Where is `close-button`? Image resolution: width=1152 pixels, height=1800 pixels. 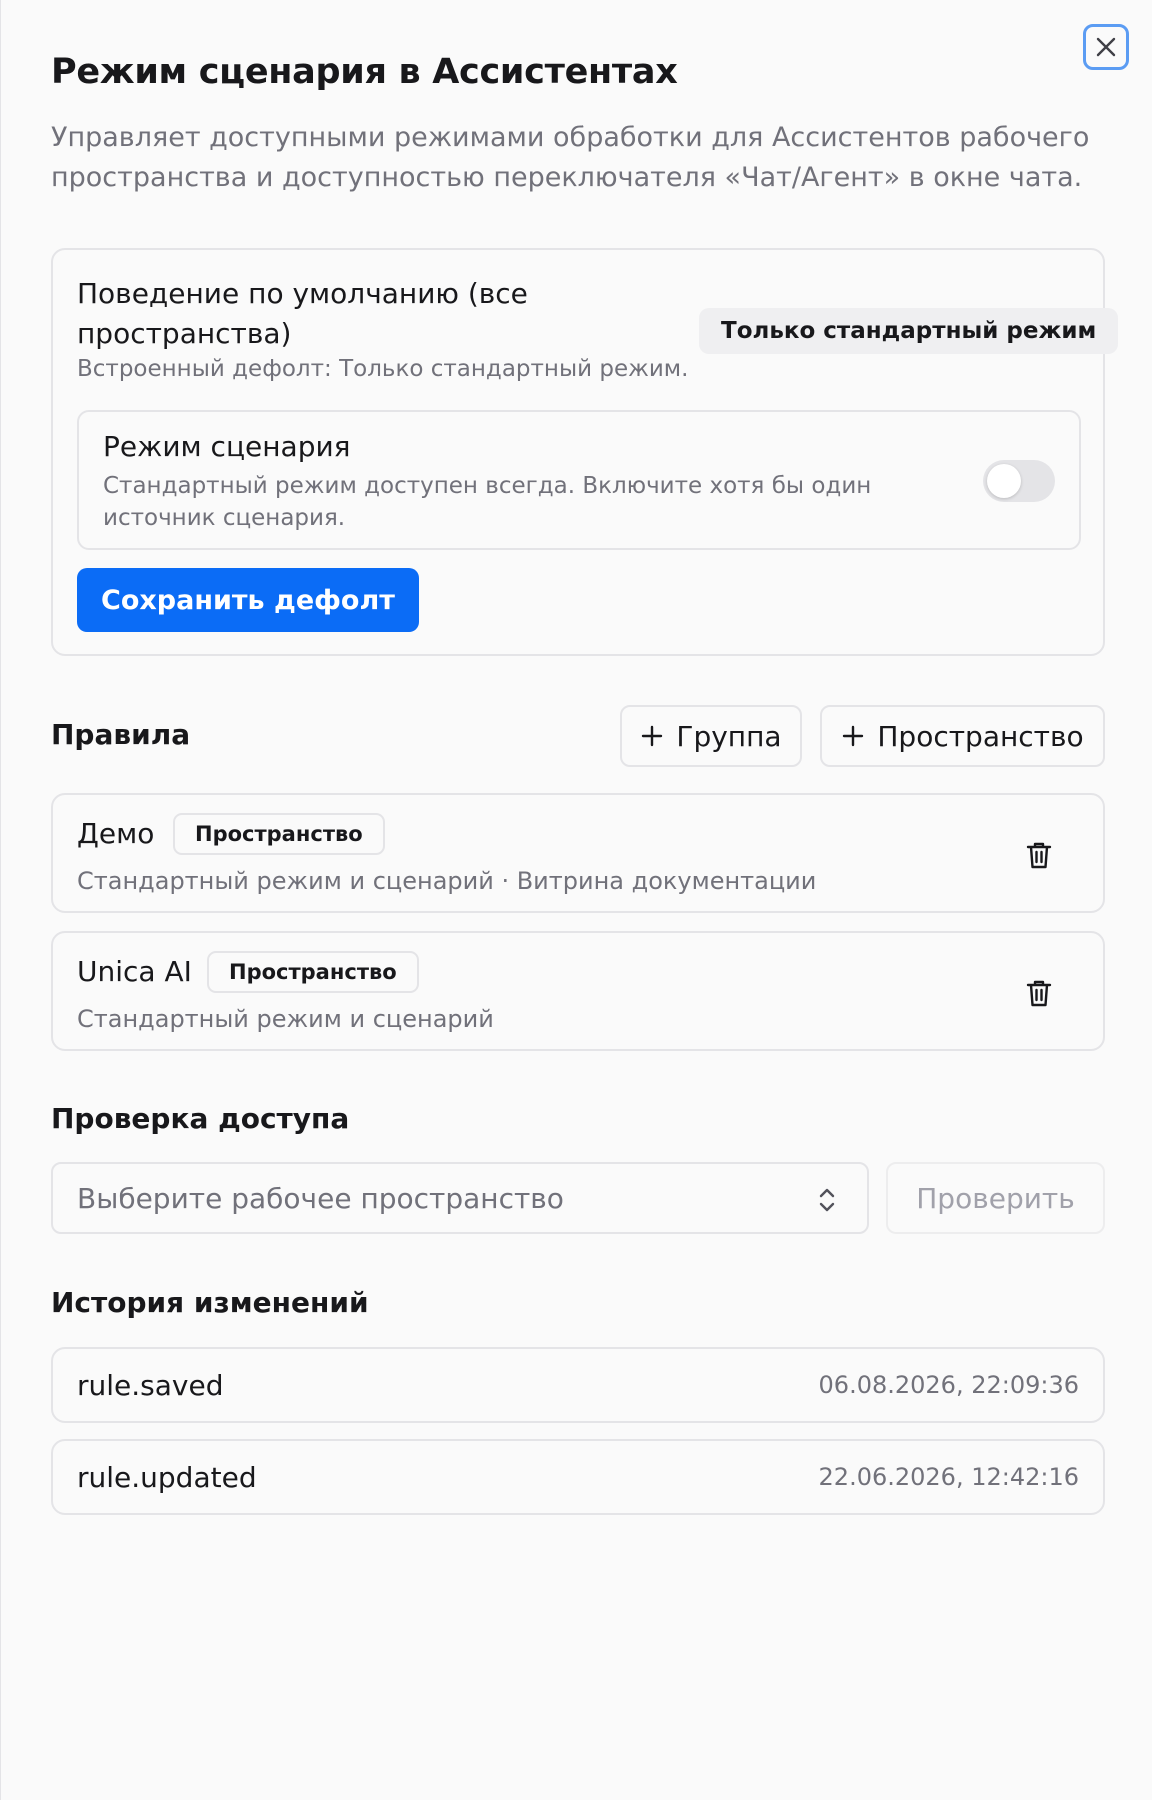 close-button is located at coordinates (1106, 47).